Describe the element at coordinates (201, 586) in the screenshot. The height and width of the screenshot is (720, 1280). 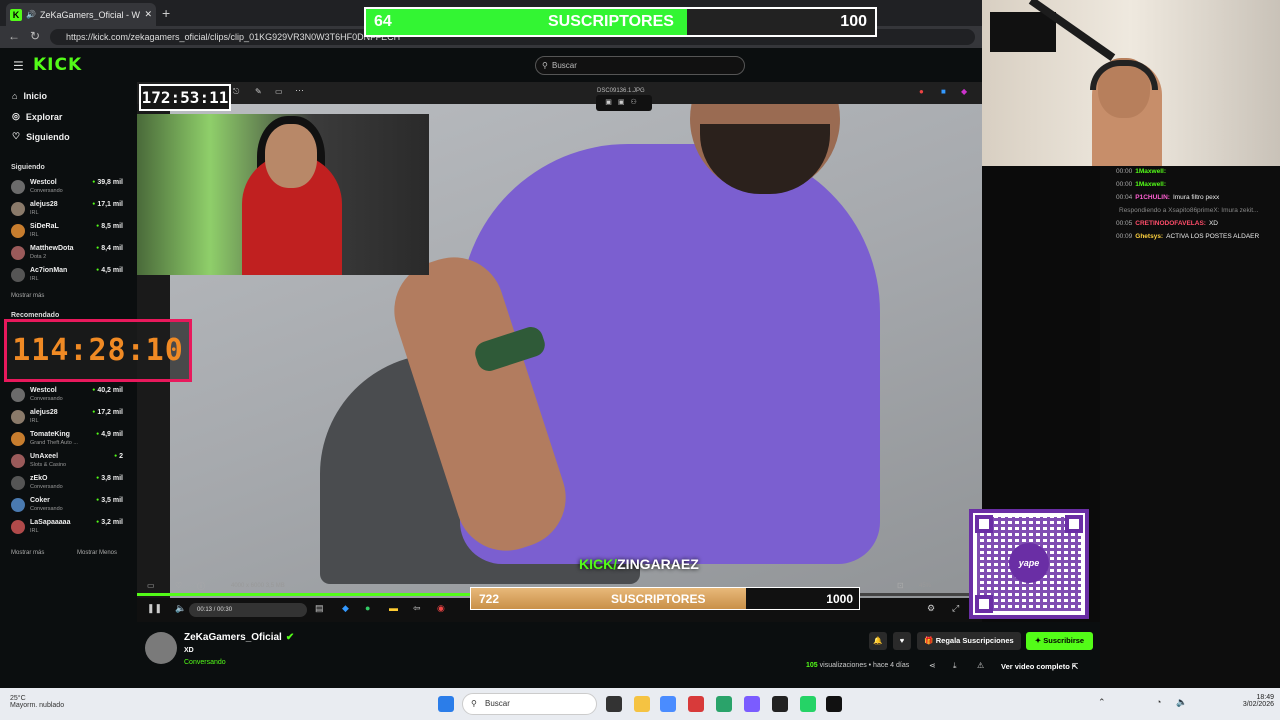
I see `info-icon: ⓘ` at that location.